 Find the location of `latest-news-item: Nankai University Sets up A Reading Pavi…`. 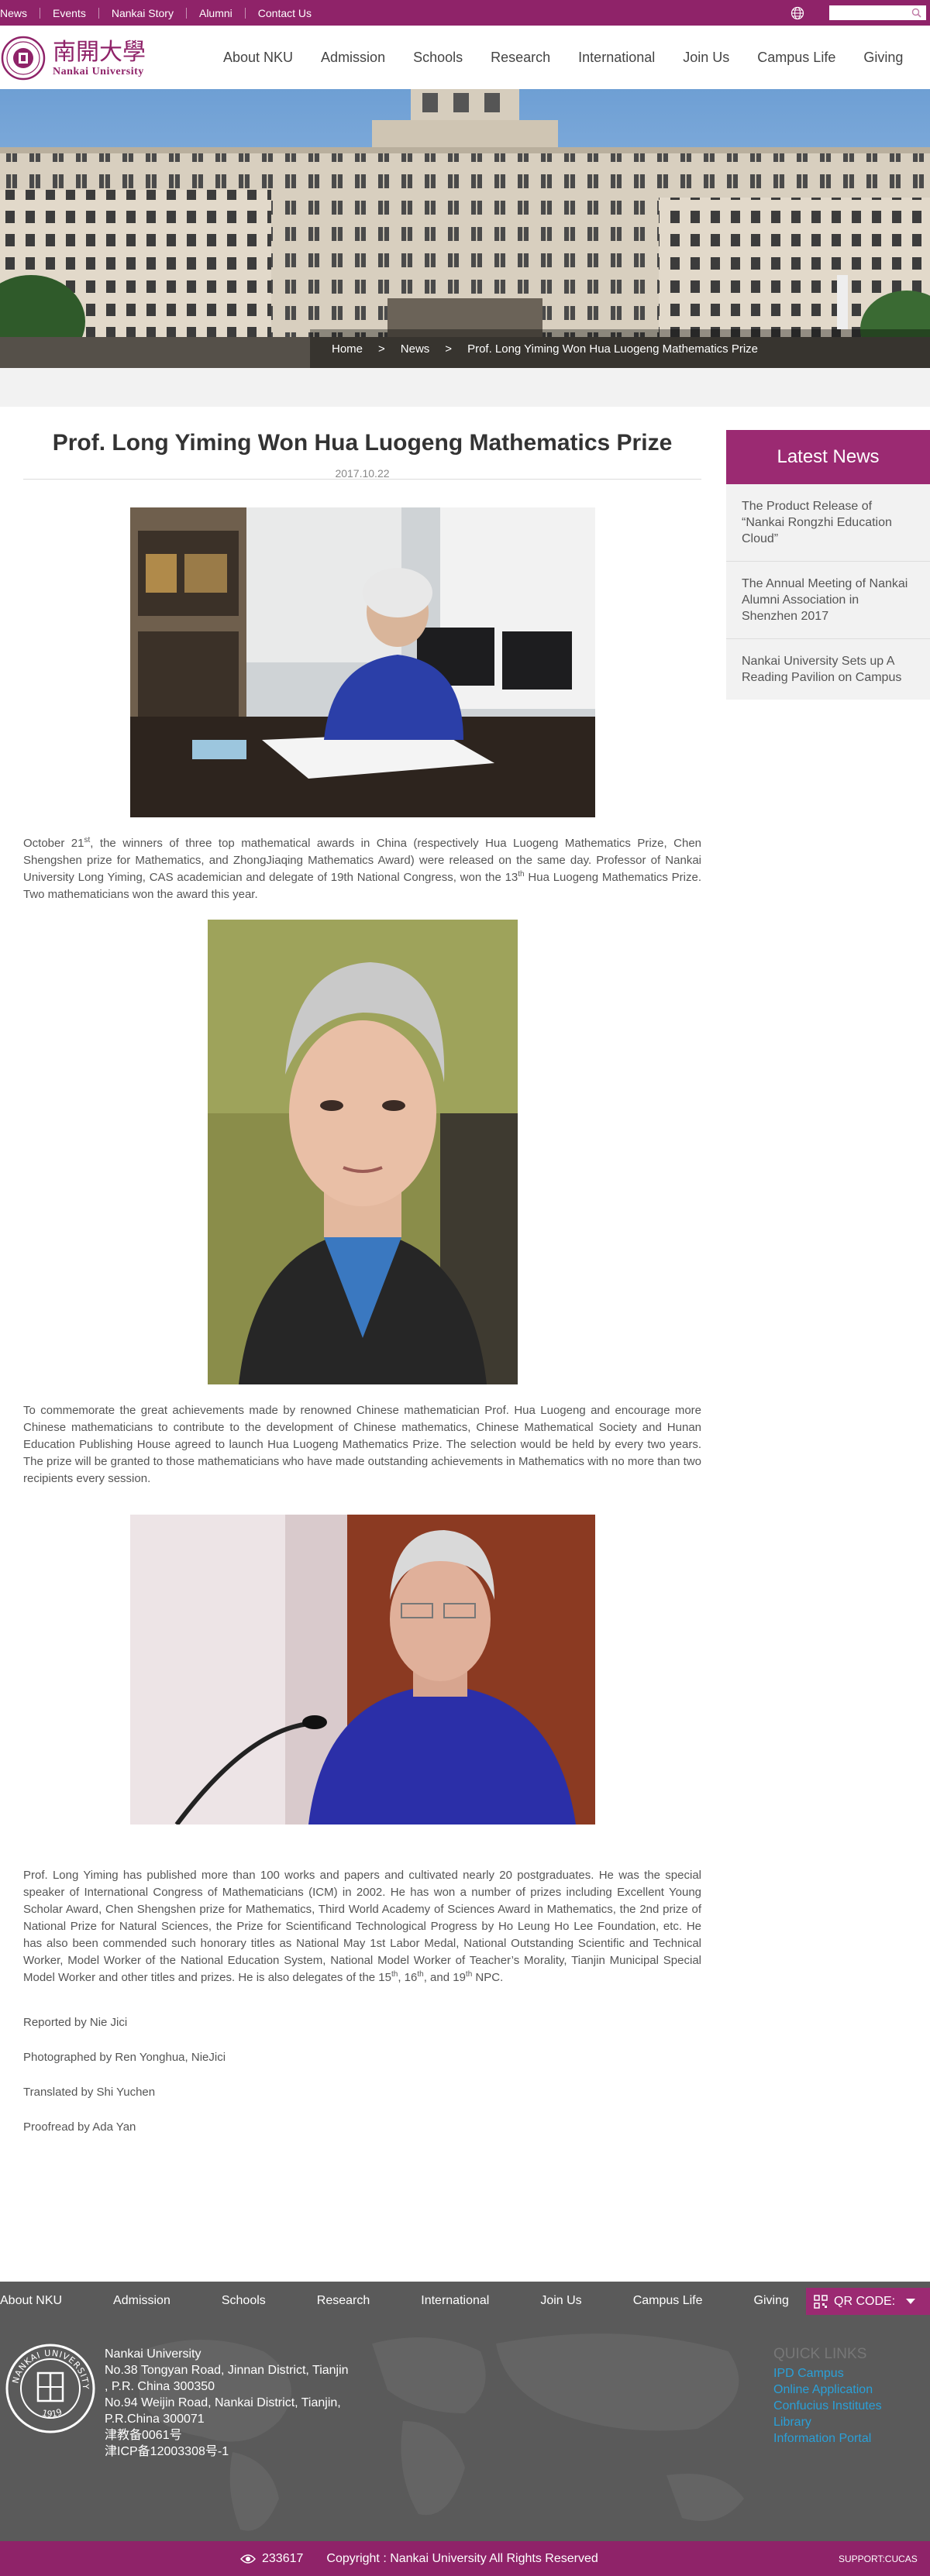

latest-news-item: Nankai University Sets up A Reading Pavi… is located at coordinates (828, 669).